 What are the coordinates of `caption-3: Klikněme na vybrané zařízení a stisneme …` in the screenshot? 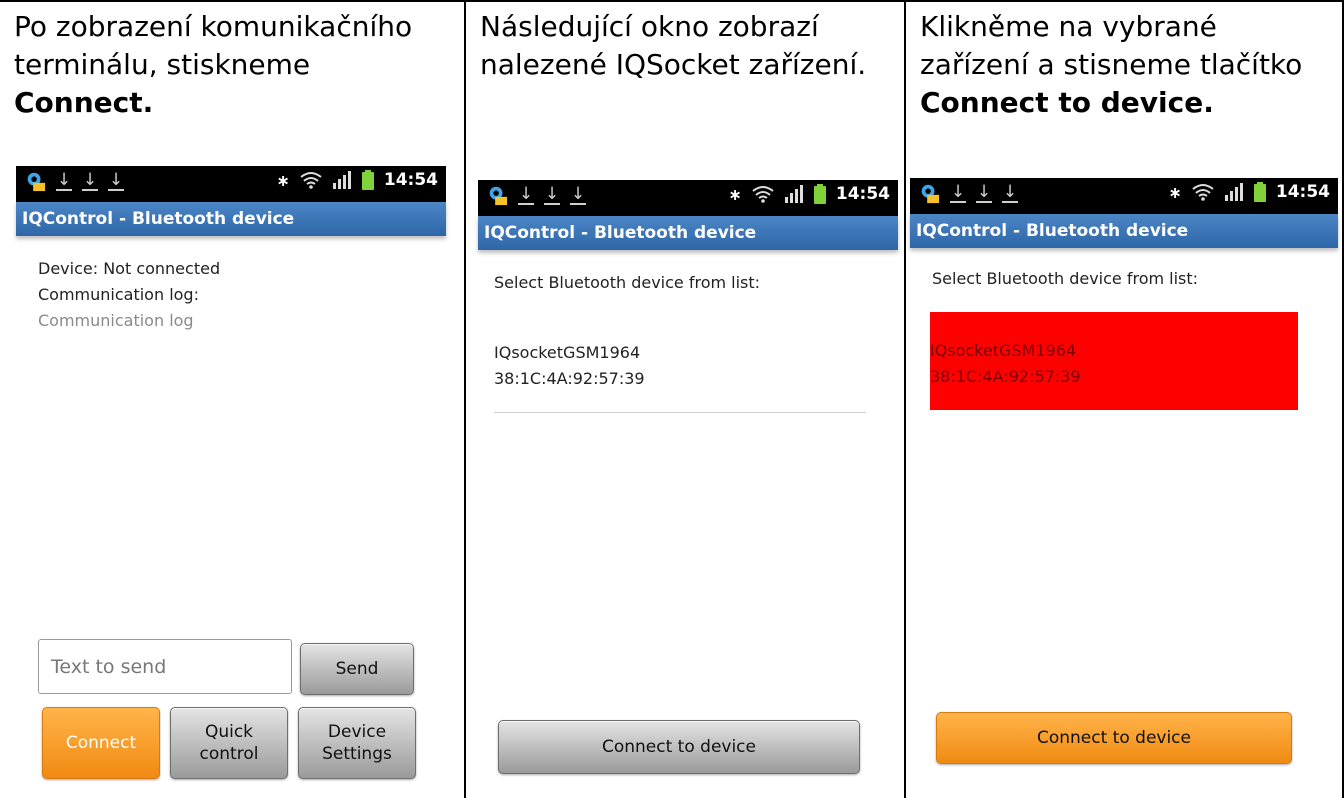 It's located at (1132, 65).